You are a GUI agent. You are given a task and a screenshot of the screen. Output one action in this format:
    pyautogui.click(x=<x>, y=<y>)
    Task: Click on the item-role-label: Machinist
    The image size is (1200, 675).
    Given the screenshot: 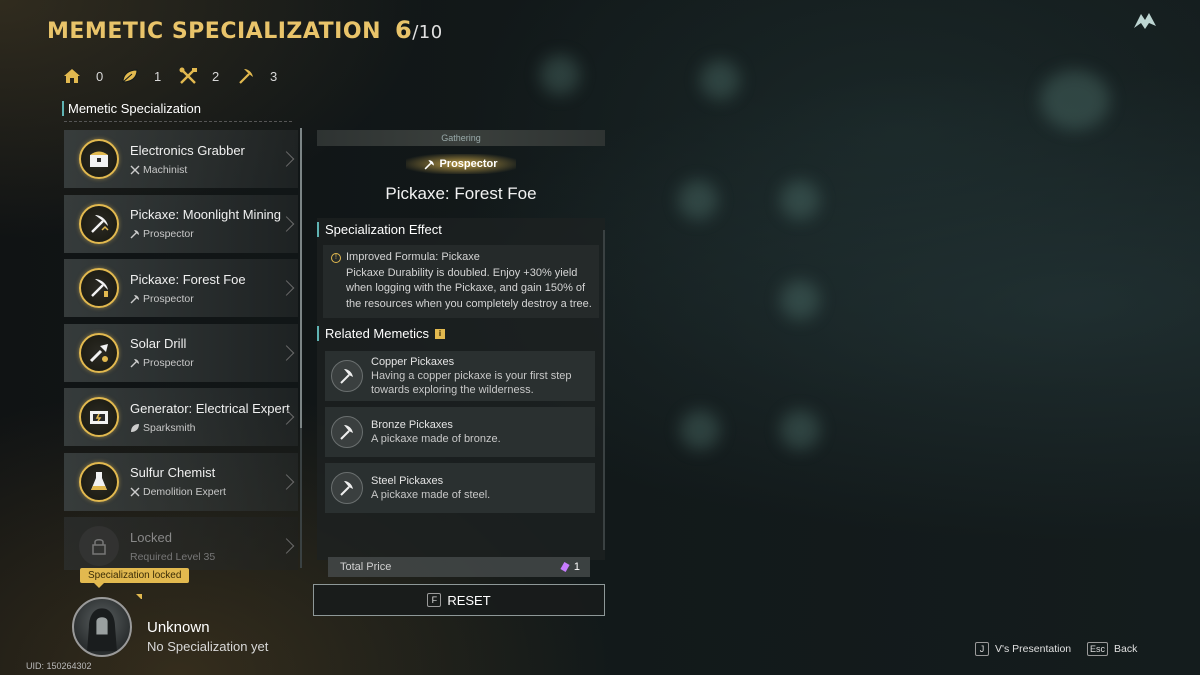 What is the action you would take?
    pyautogui.click(x=165, y=169)
    